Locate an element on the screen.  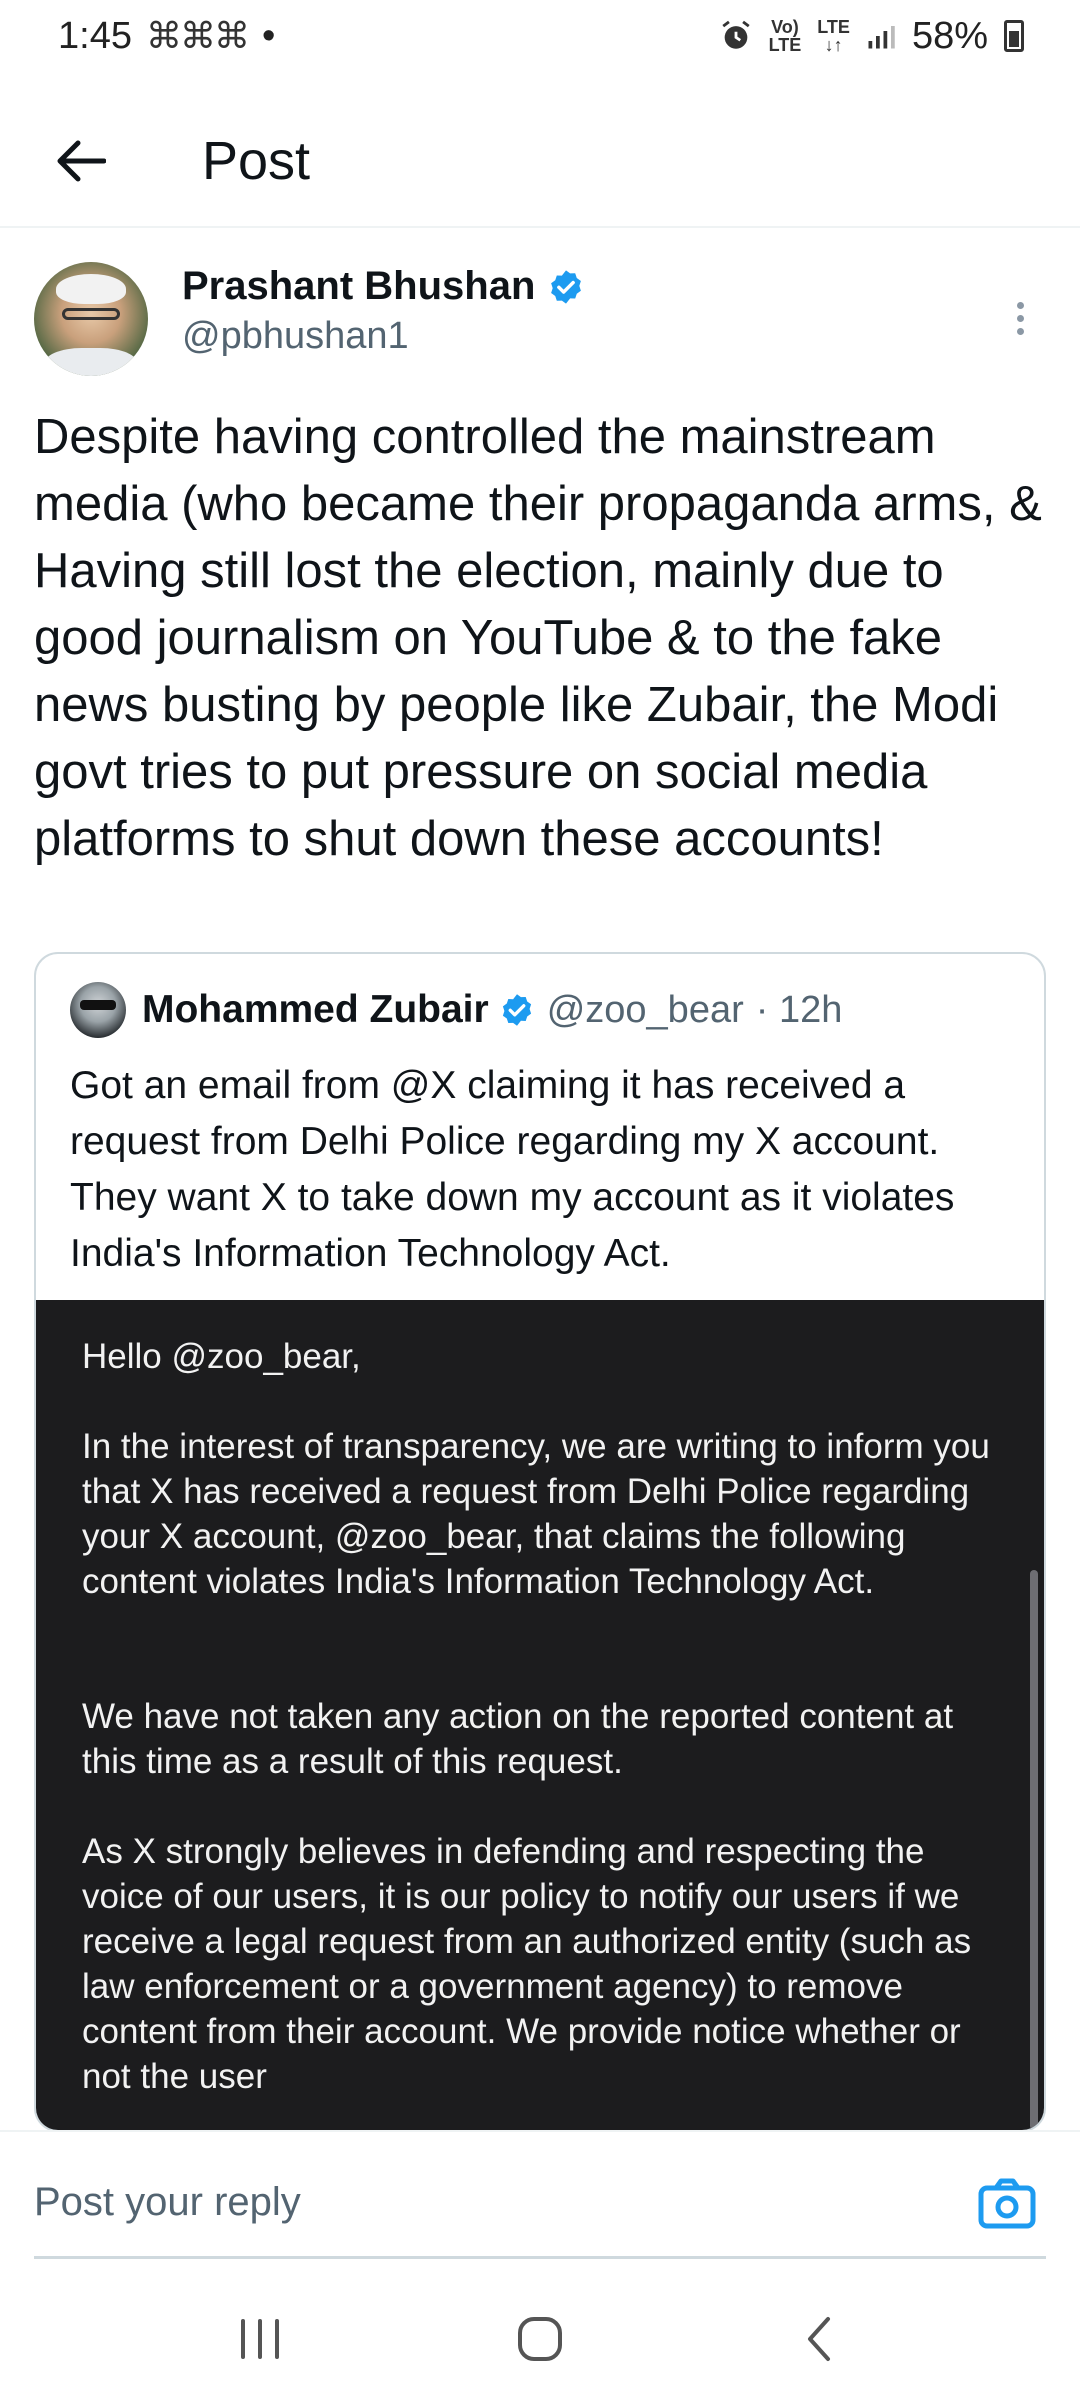
arrow-left-icon is located at coordinates (81, 161).